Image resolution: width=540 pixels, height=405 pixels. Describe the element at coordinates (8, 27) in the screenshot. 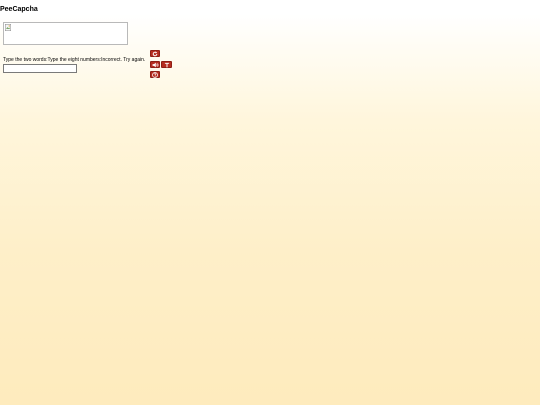

I see `broken-image-icon` at that location.